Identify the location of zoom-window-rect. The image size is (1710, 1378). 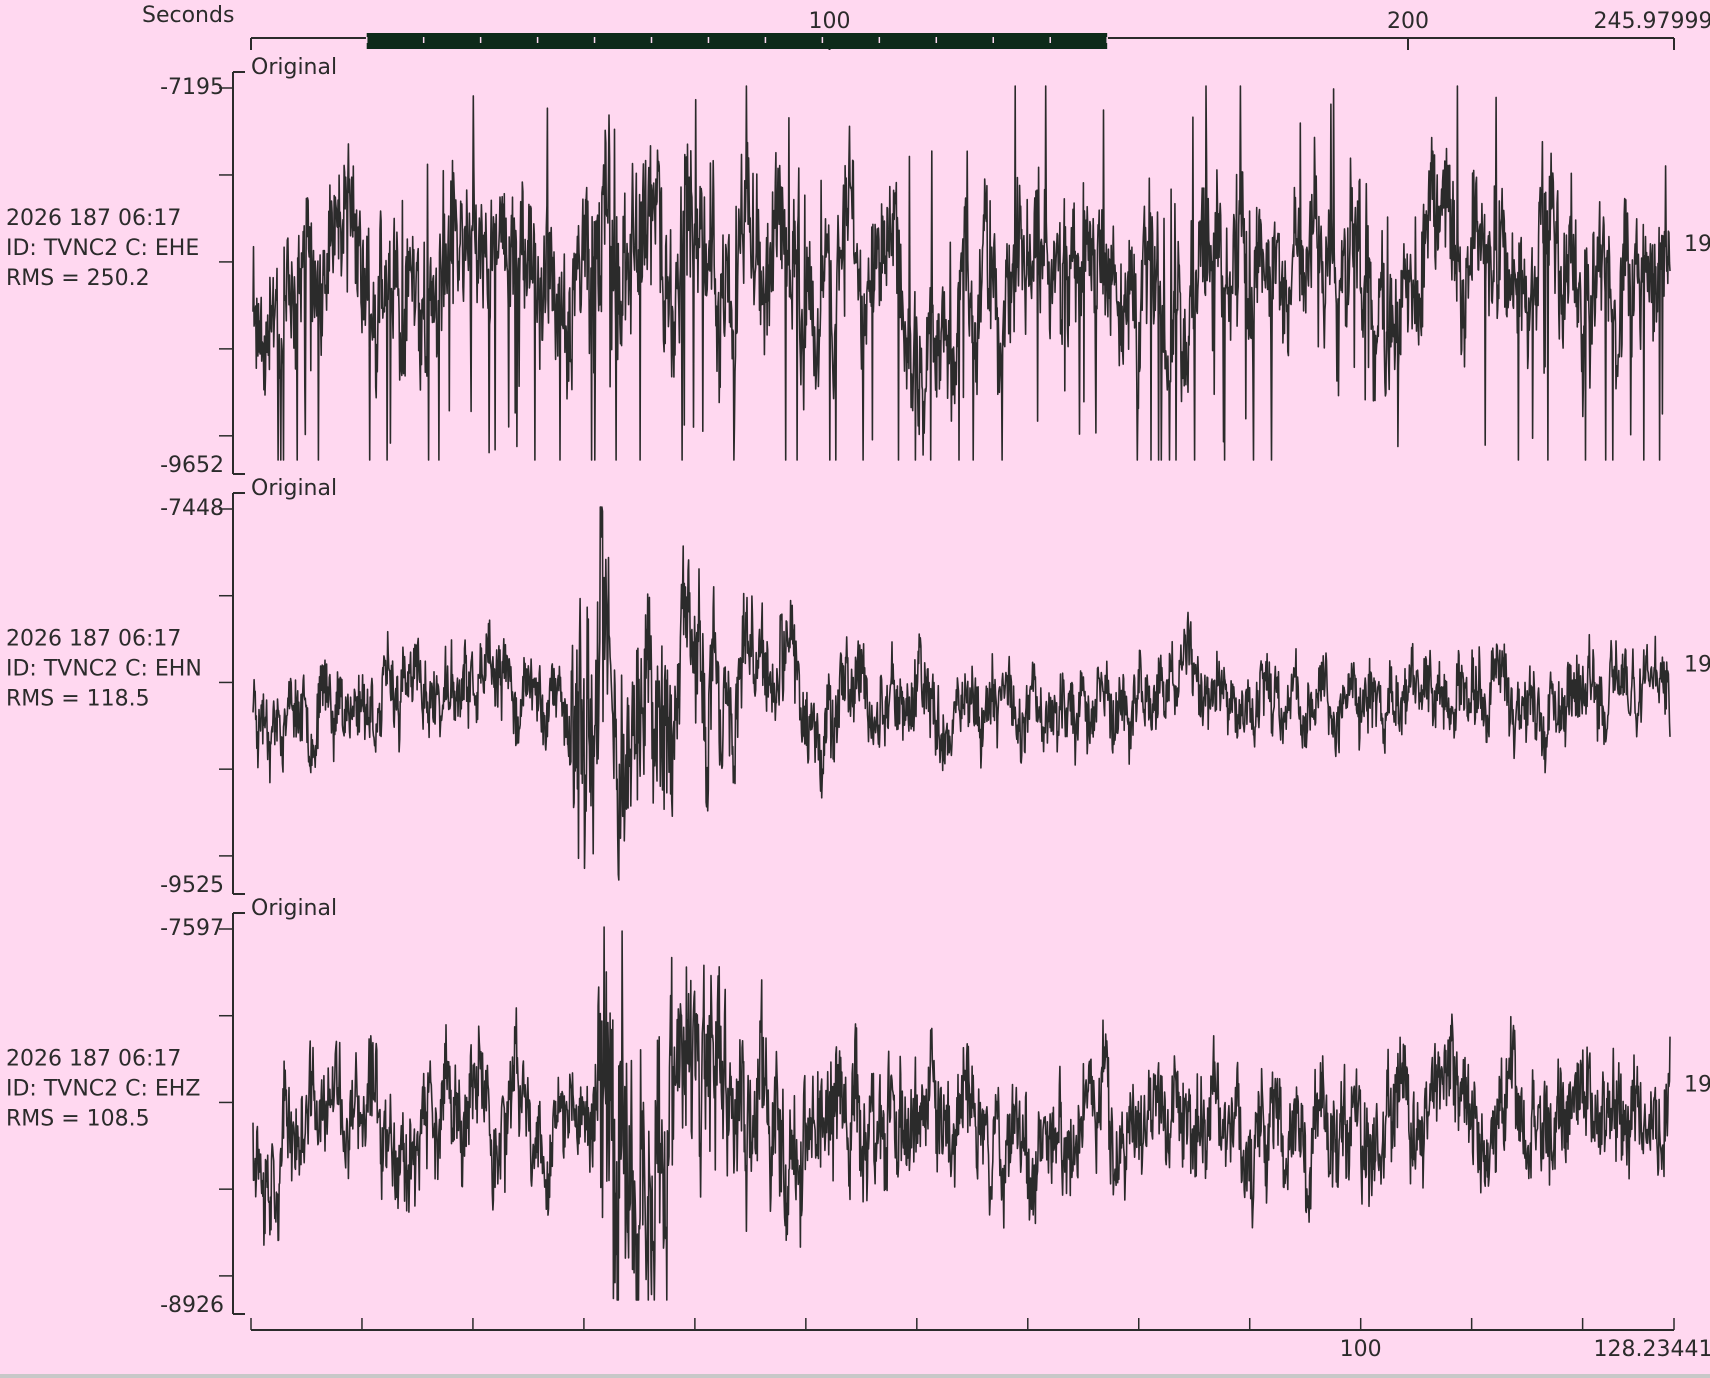
(737, 41).